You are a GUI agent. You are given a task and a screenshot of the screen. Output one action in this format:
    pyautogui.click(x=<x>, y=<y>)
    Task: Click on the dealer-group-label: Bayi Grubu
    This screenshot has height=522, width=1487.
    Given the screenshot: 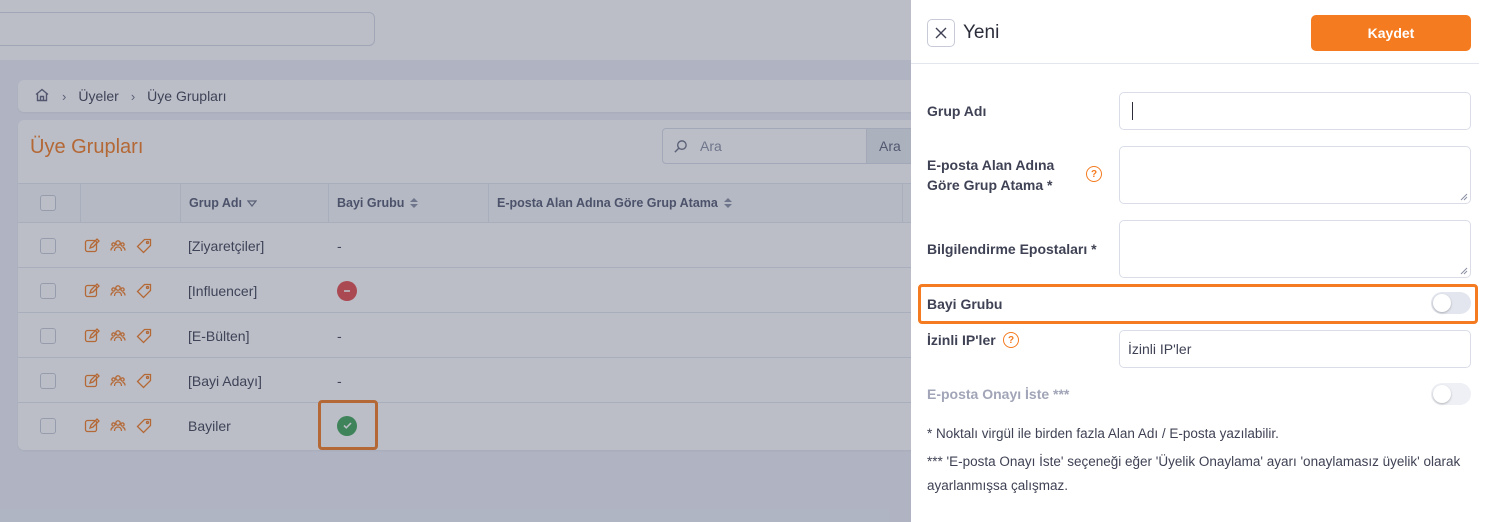 What is the action you would take?
    pyautogui.click(x=965, y=304)
    